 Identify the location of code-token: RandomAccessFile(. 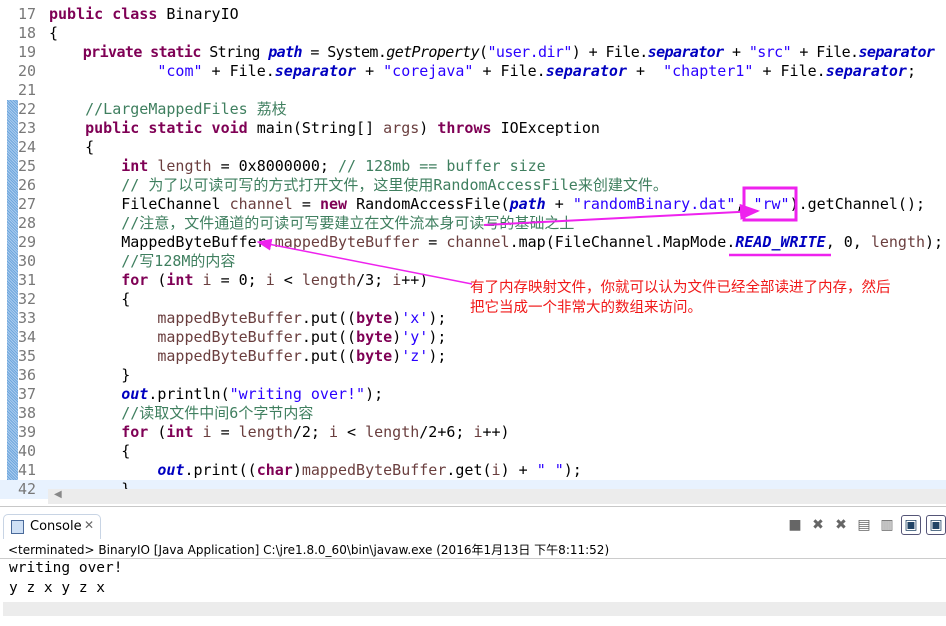
(433, 204).